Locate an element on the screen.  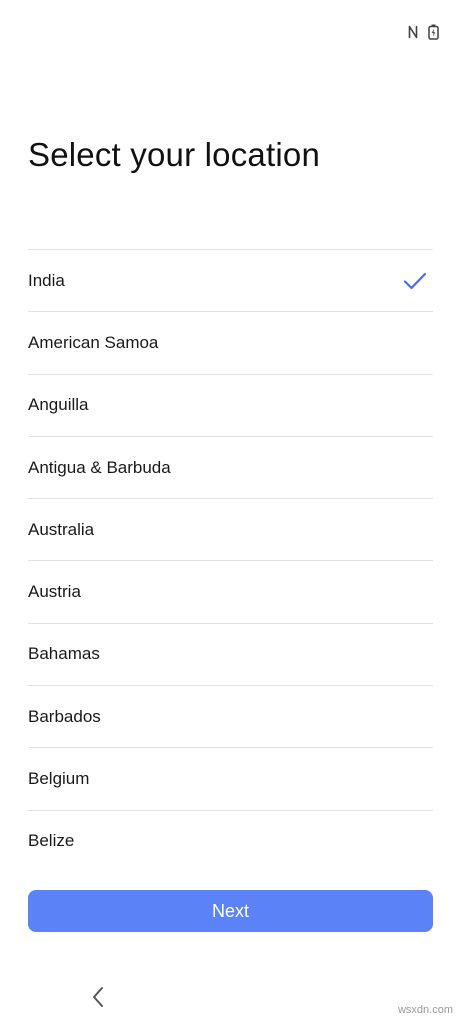
check-icon is located at coordinates (415, 281).